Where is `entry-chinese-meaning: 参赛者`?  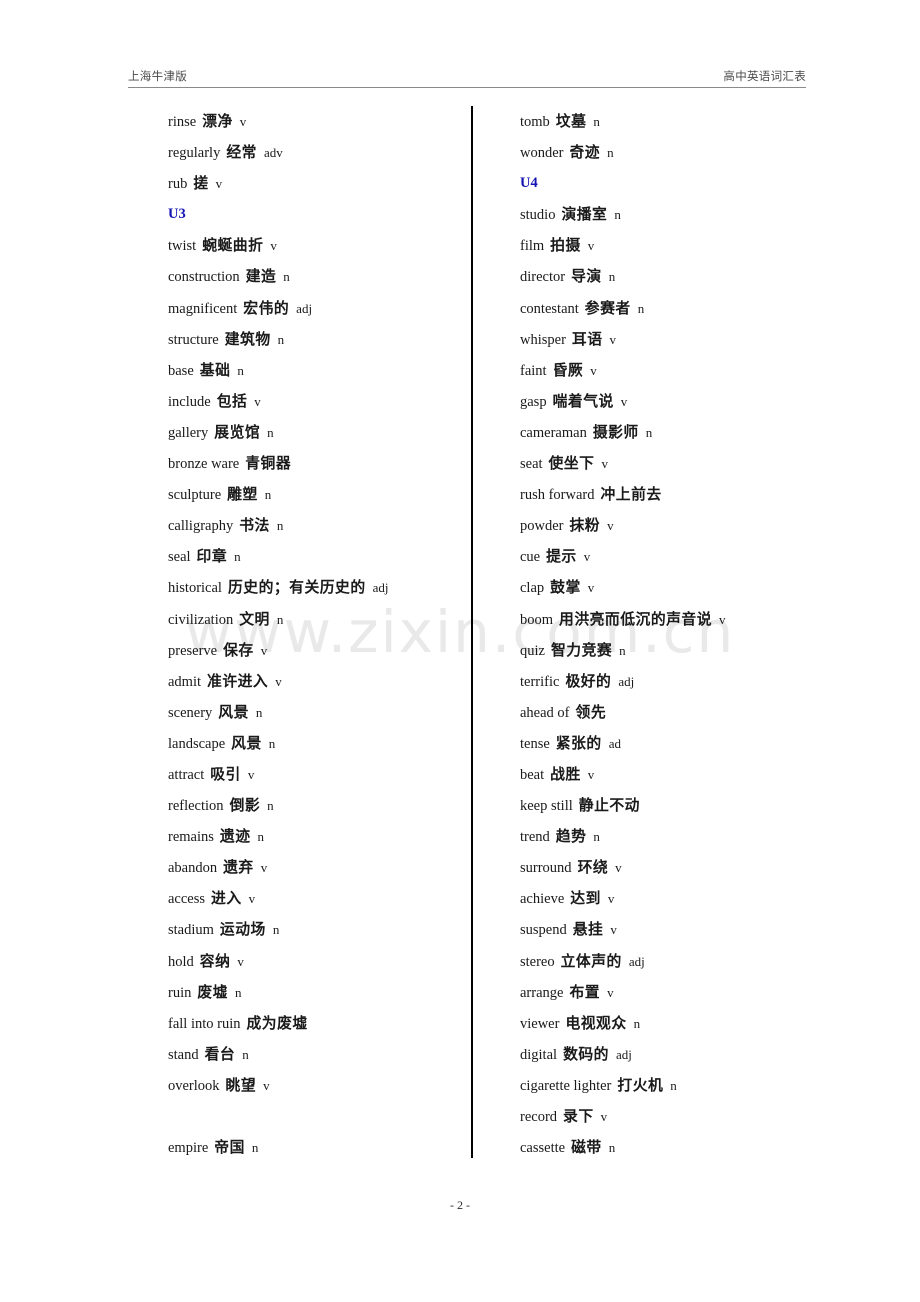
entry-chinese-meaning: 参赛者 is located at coordinates (607, 308).